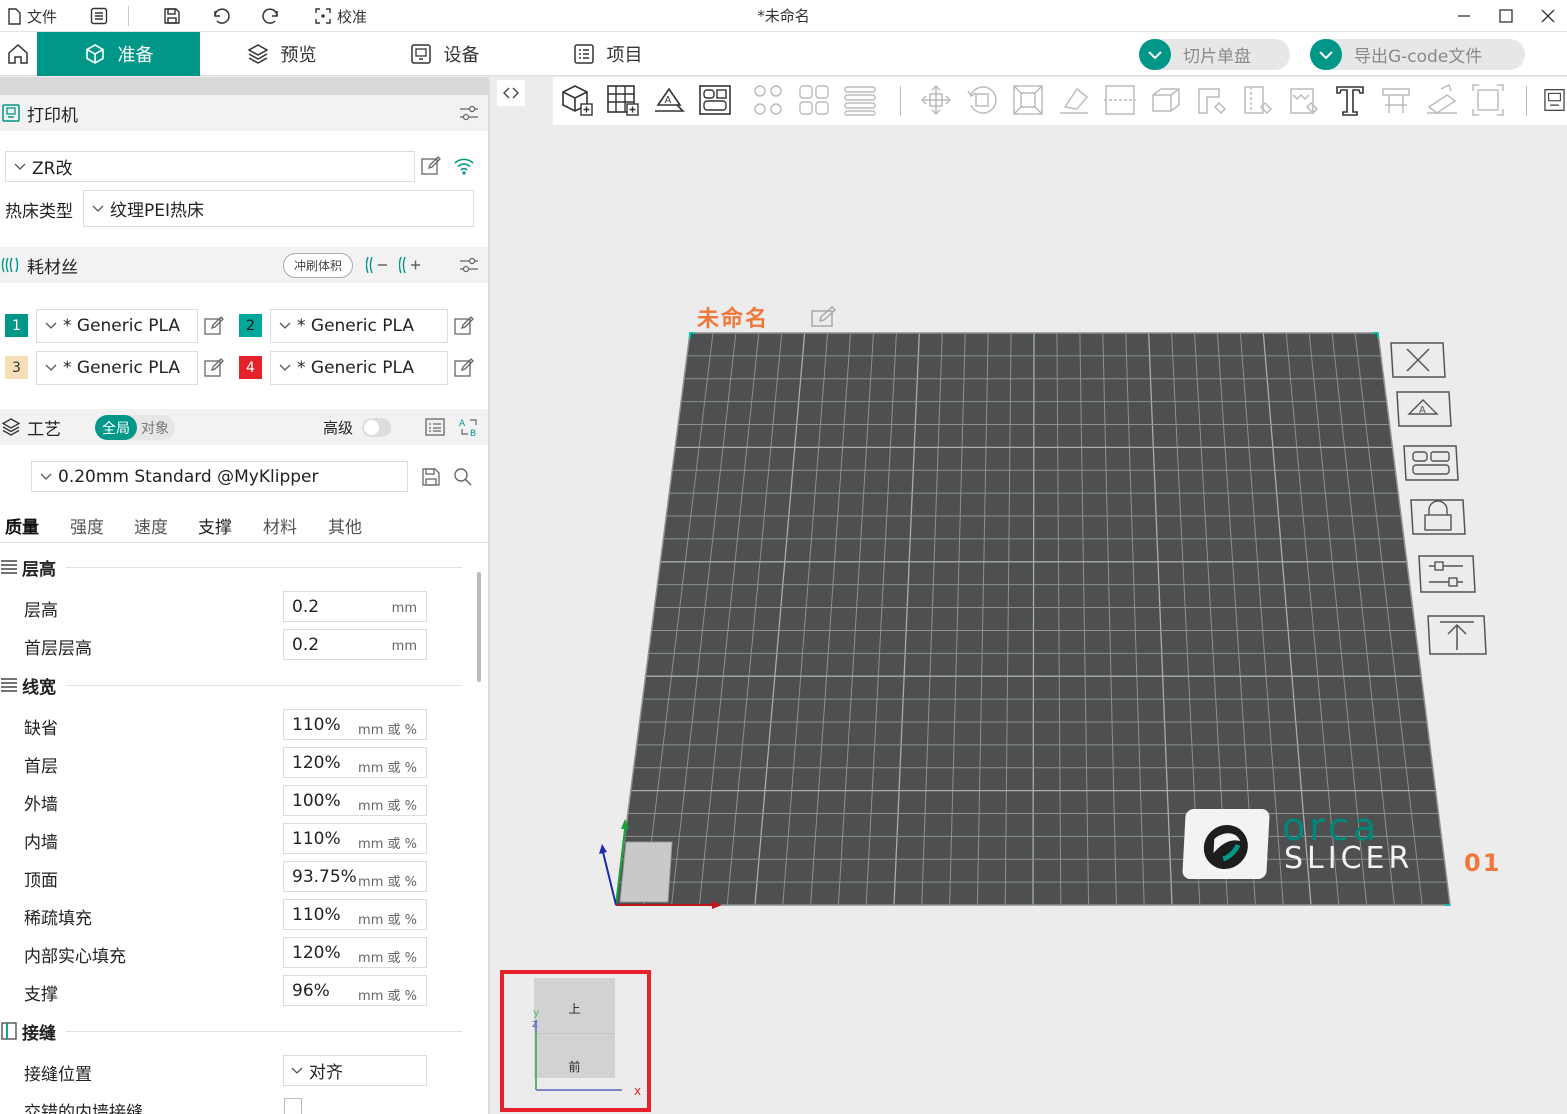 The height and width of the screenshot is (1114, 1567). What do you see at coordinates (469, 265) in the screenshot?
I see `filament-settings-icon` at bounding box center [469, 265].